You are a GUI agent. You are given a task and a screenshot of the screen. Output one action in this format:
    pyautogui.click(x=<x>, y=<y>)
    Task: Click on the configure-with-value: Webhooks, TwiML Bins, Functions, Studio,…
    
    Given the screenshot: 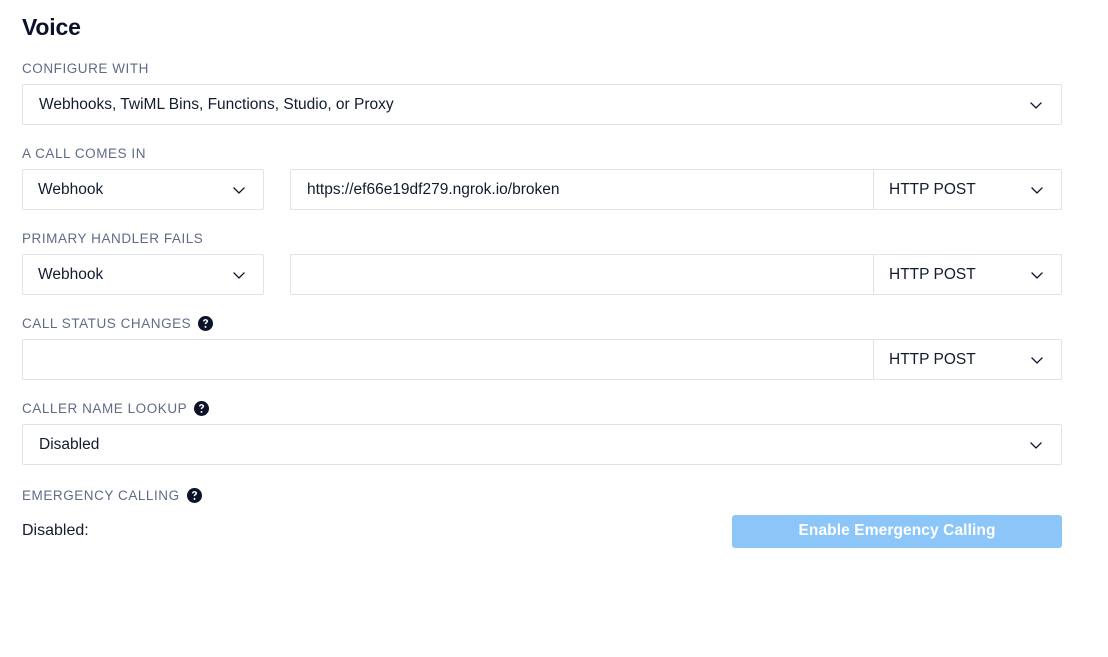 What is the action you would take?
    pyautogui.click(x=216, y=104)
    